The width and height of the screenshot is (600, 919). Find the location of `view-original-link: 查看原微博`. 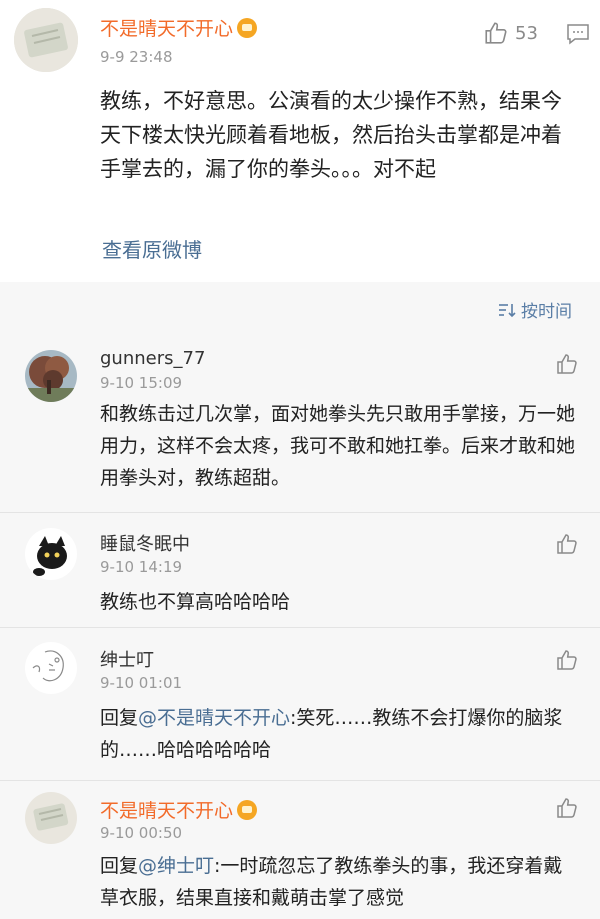

view-original-link: 查看原微博 is located at coordinates (152, 248).